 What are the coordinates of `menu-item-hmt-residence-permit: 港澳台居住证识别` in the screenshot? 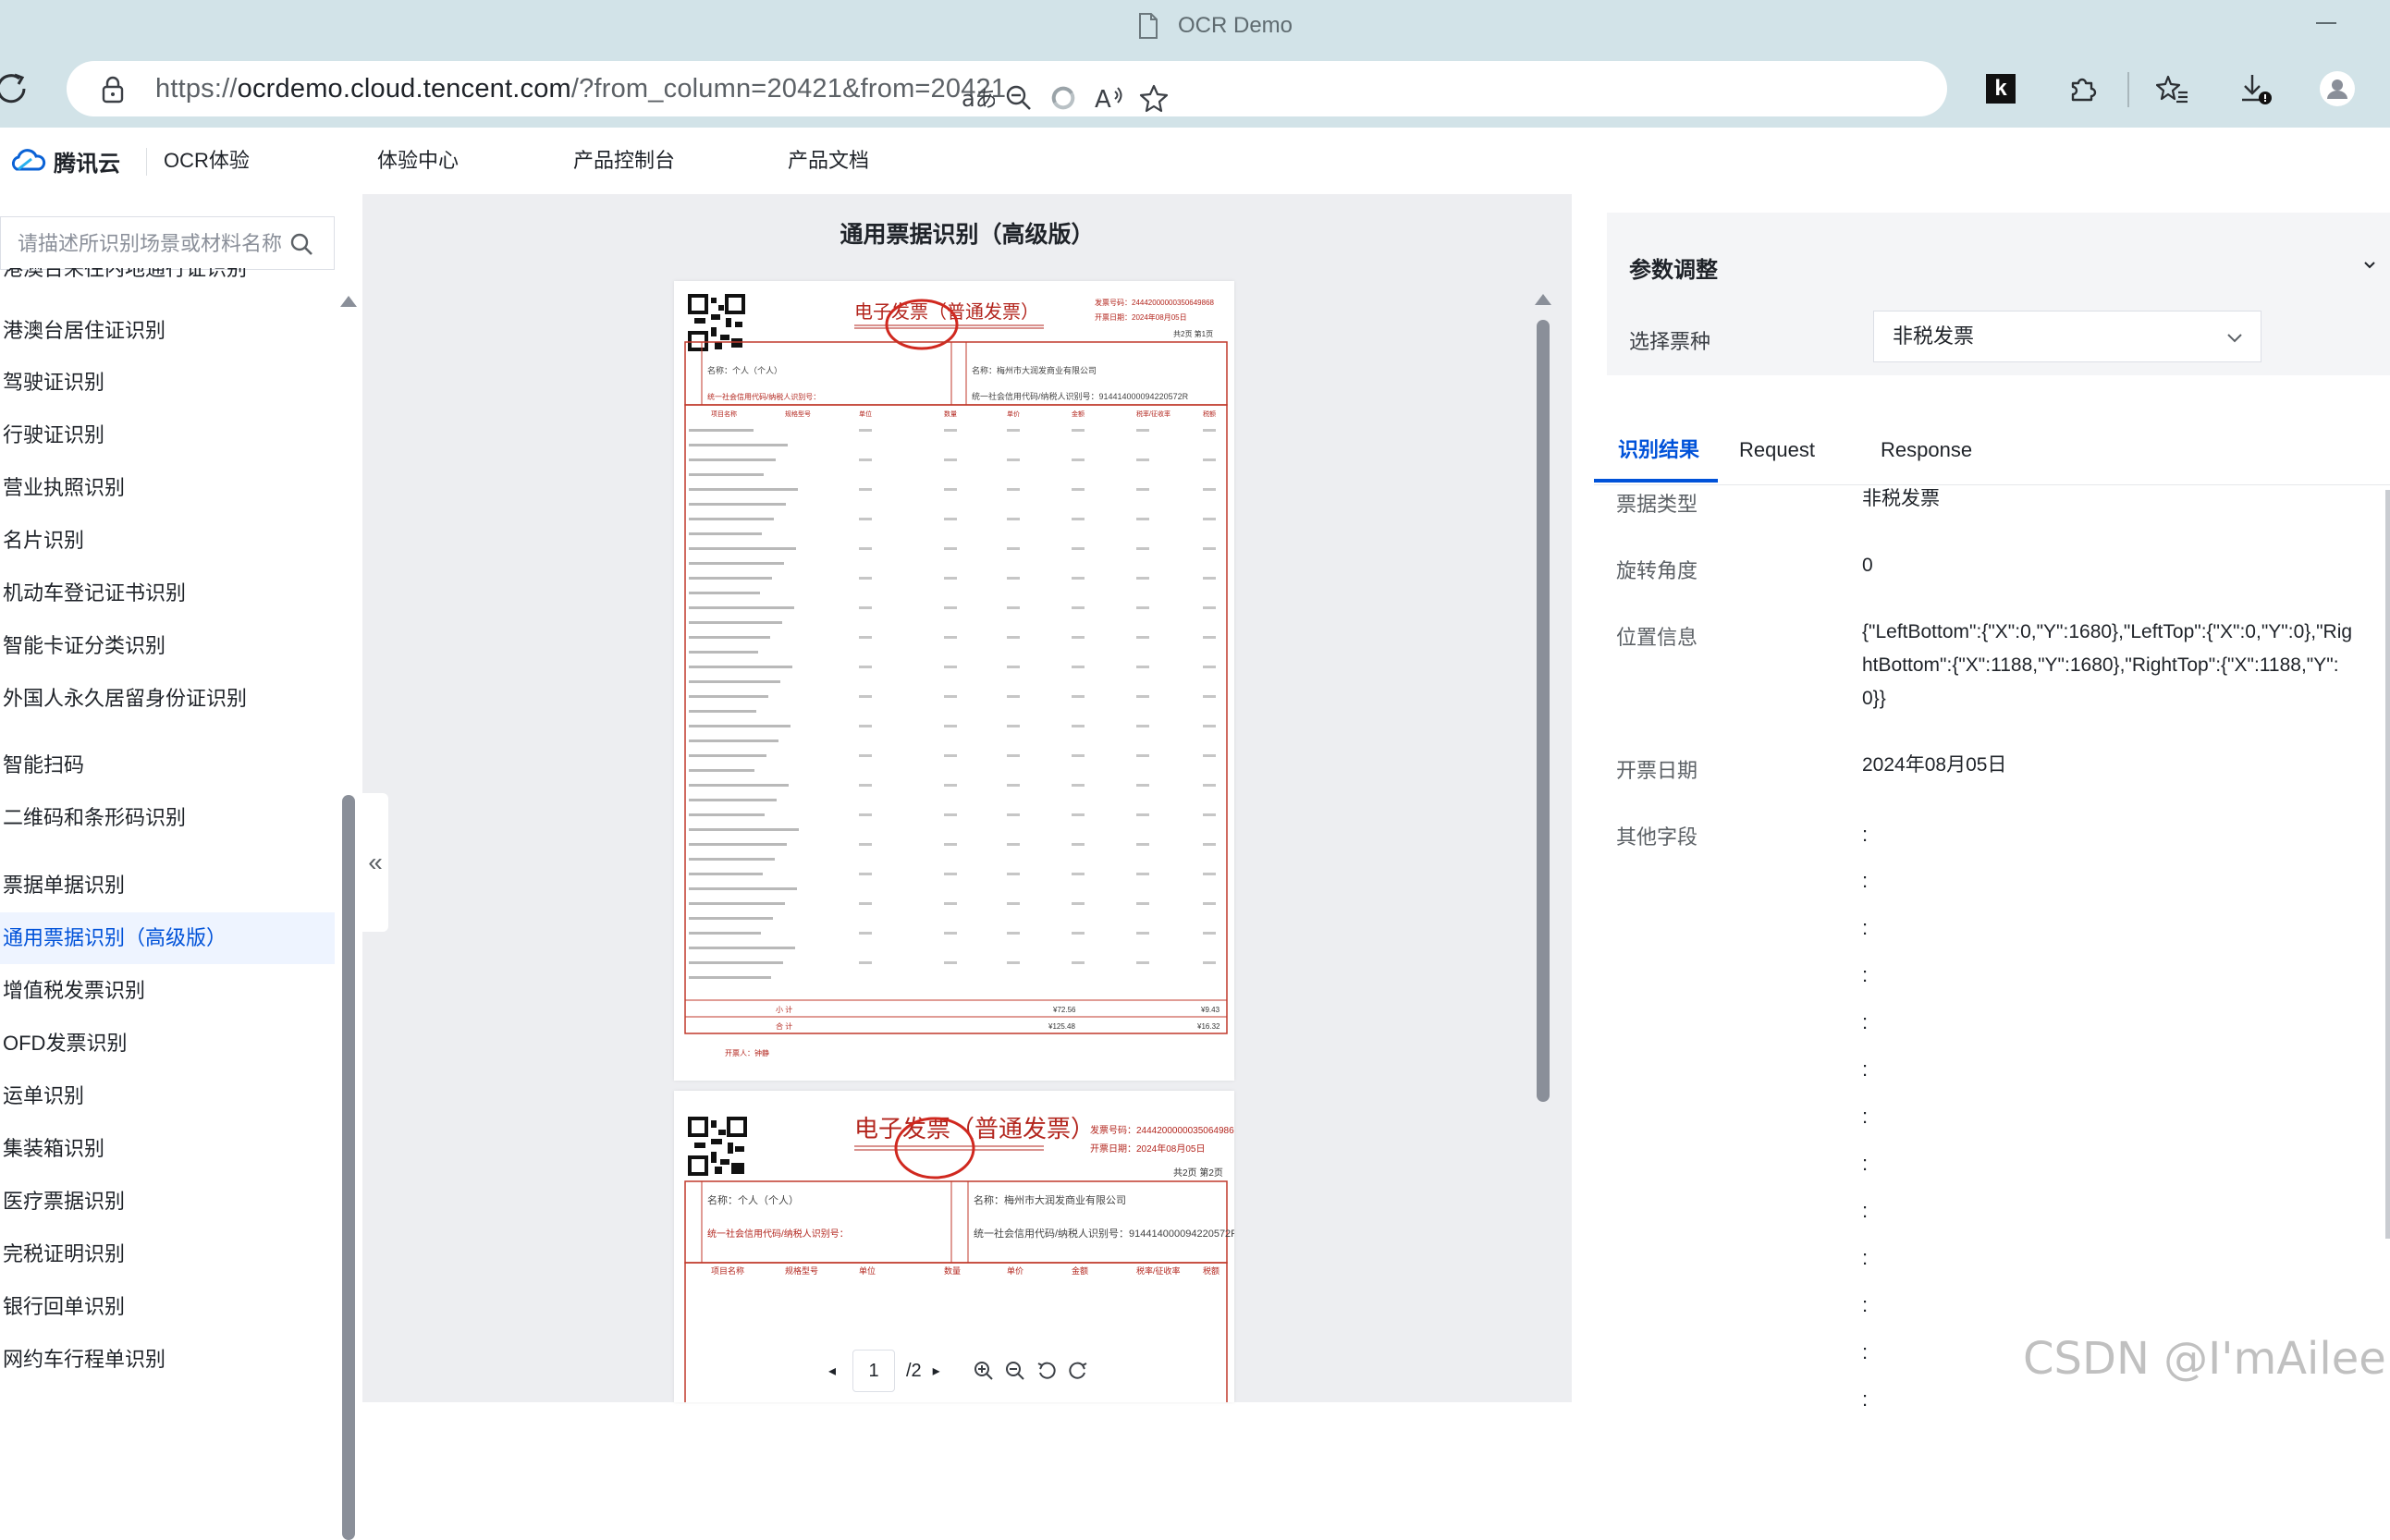 It's located at (167, 331).